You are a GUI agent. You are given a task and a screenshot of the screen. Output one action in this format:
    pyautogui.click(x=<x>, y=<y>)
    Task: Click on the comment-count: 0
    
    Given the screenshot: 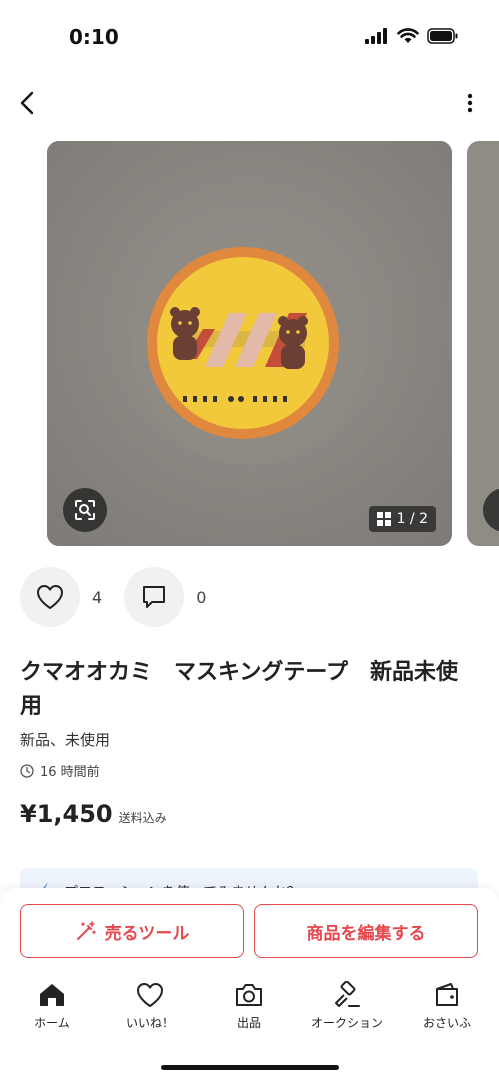 What is the action you would take?
    pyautogui.click(x=201, y=597)
    